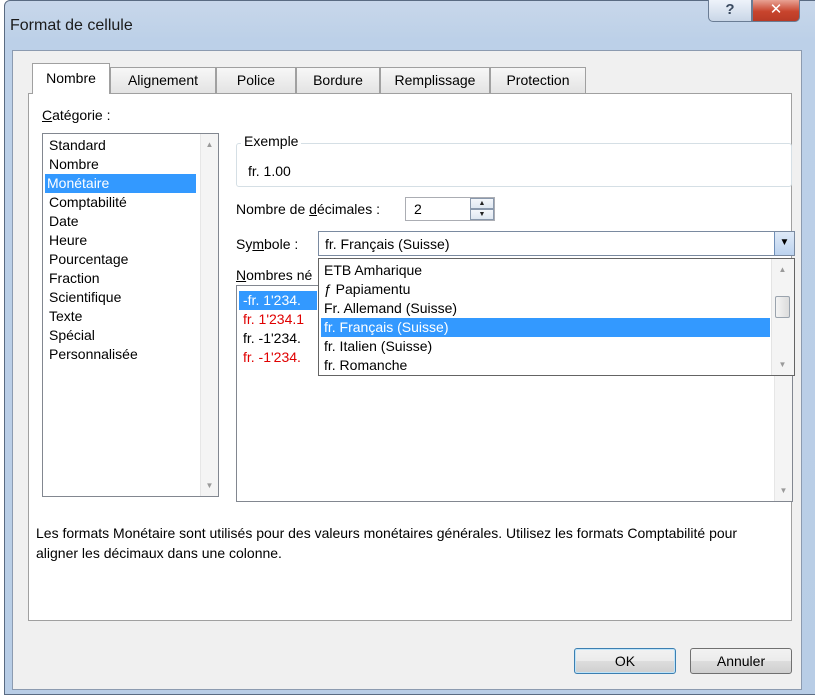 Image resolution: width=815 pixels, height=695 pixels. I want to click on symbol-label: Symbole :, so click(267, 244).